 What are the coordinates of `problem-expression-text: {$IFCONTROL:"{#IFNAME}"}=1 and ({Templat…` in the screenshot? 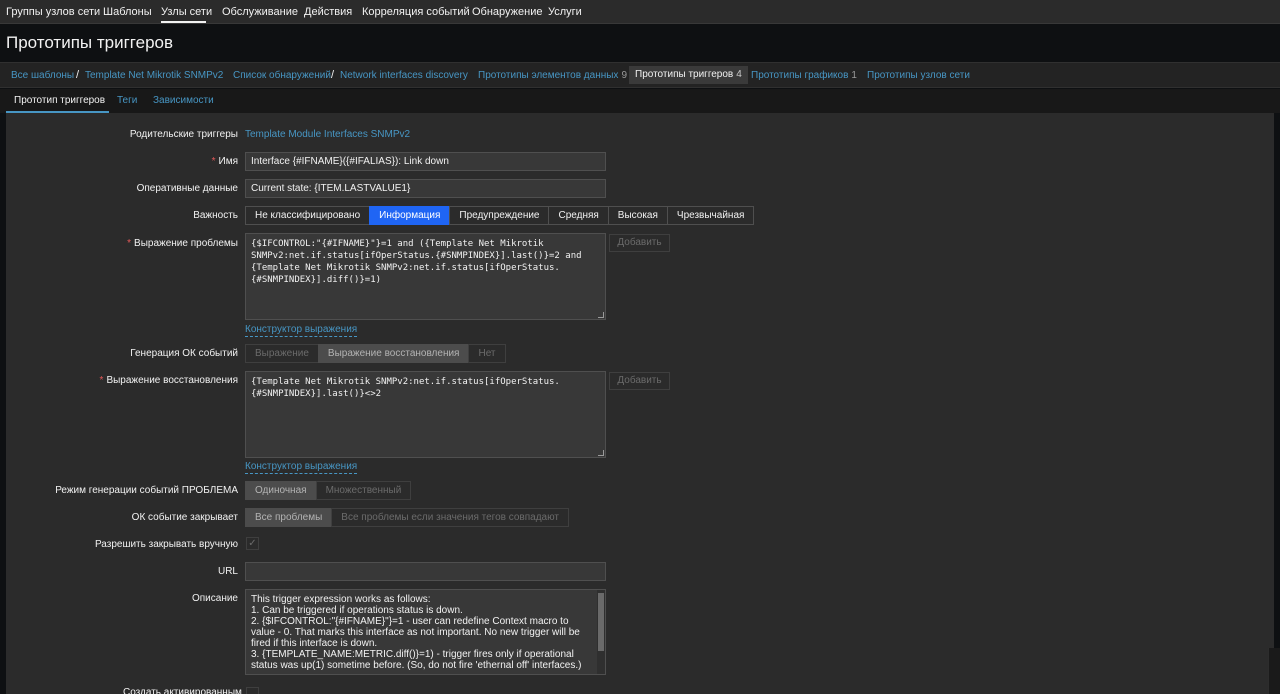 It's located at (419, 262).